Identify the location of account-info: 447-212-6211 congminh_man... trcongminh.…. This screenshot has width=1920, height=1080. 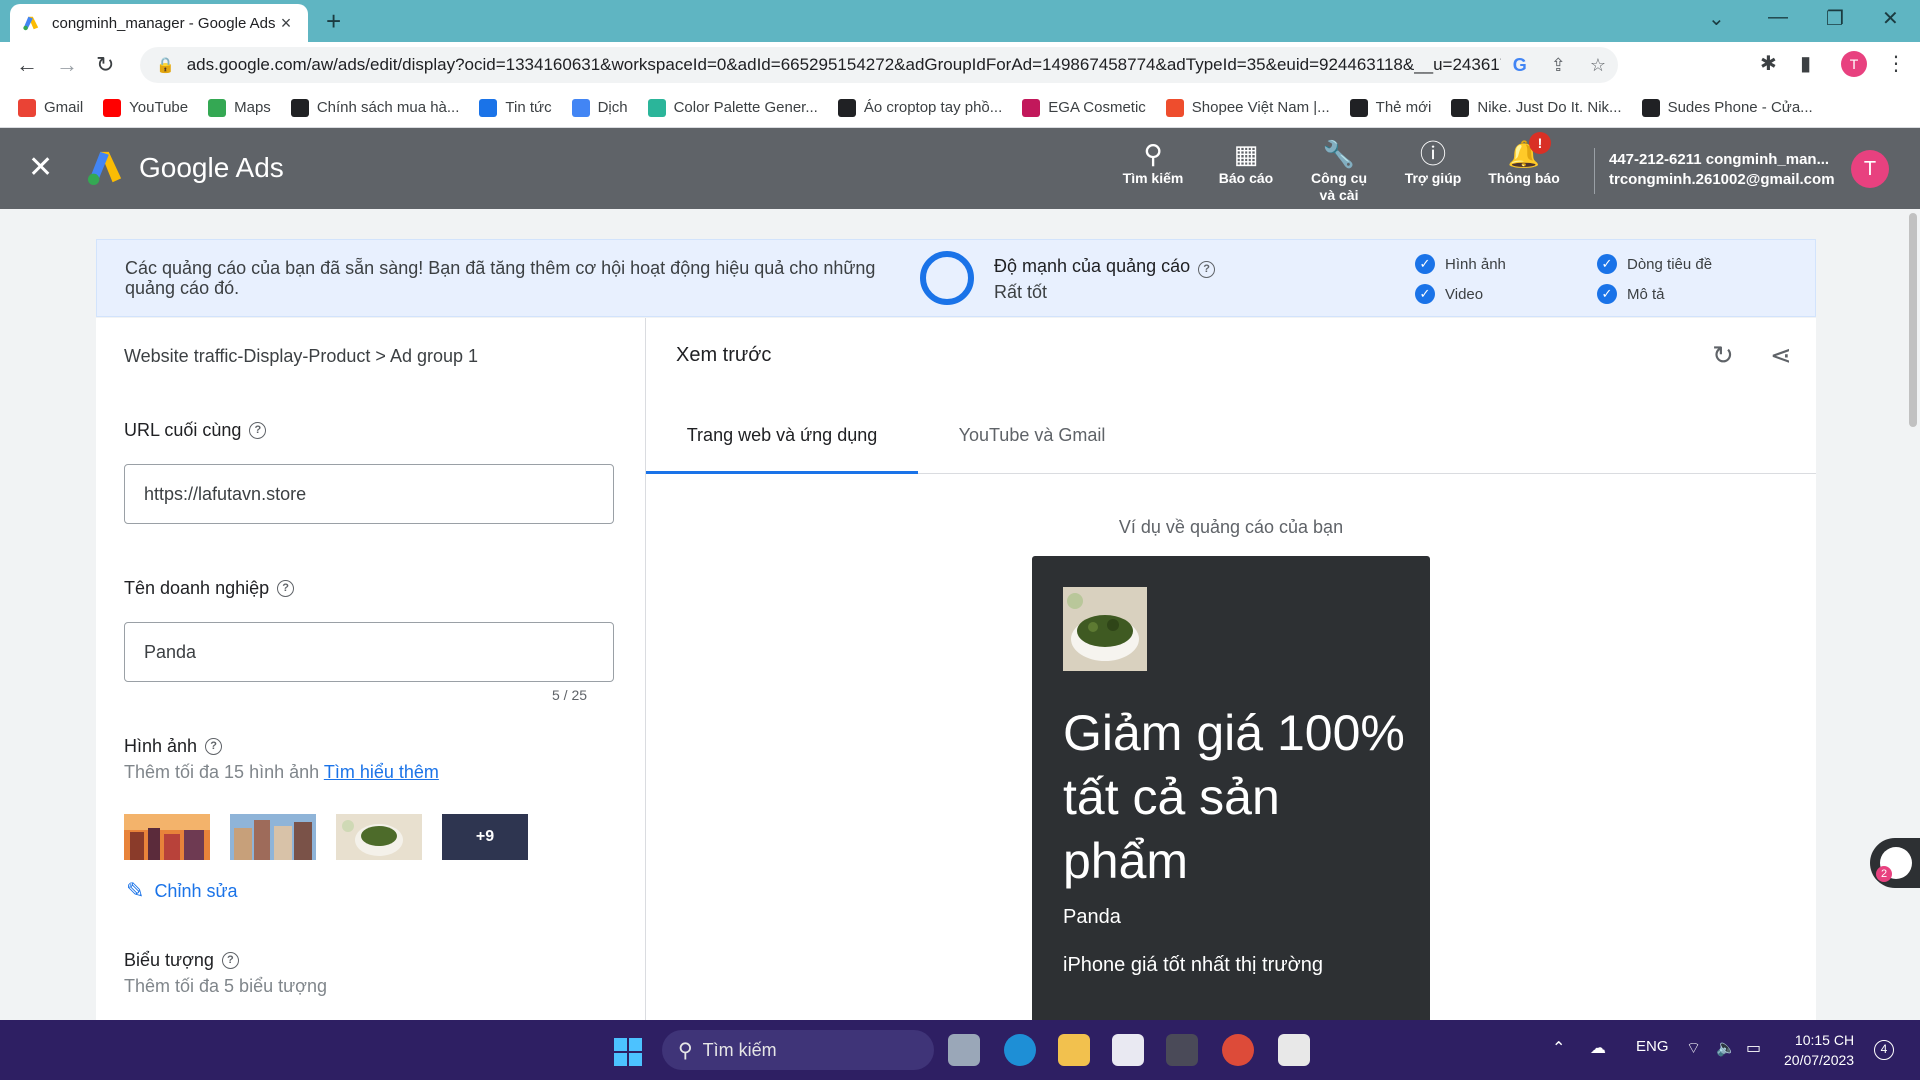
(1722, 170).